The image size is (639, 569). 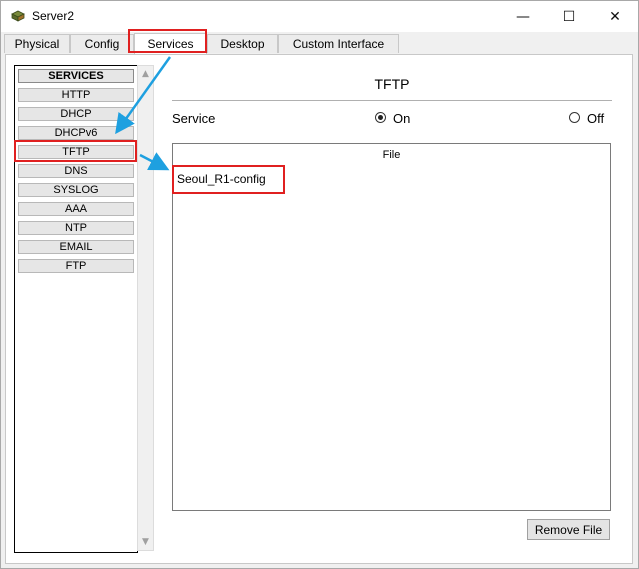 I want to click on minimize-button: —, so click(x=523, y=16).